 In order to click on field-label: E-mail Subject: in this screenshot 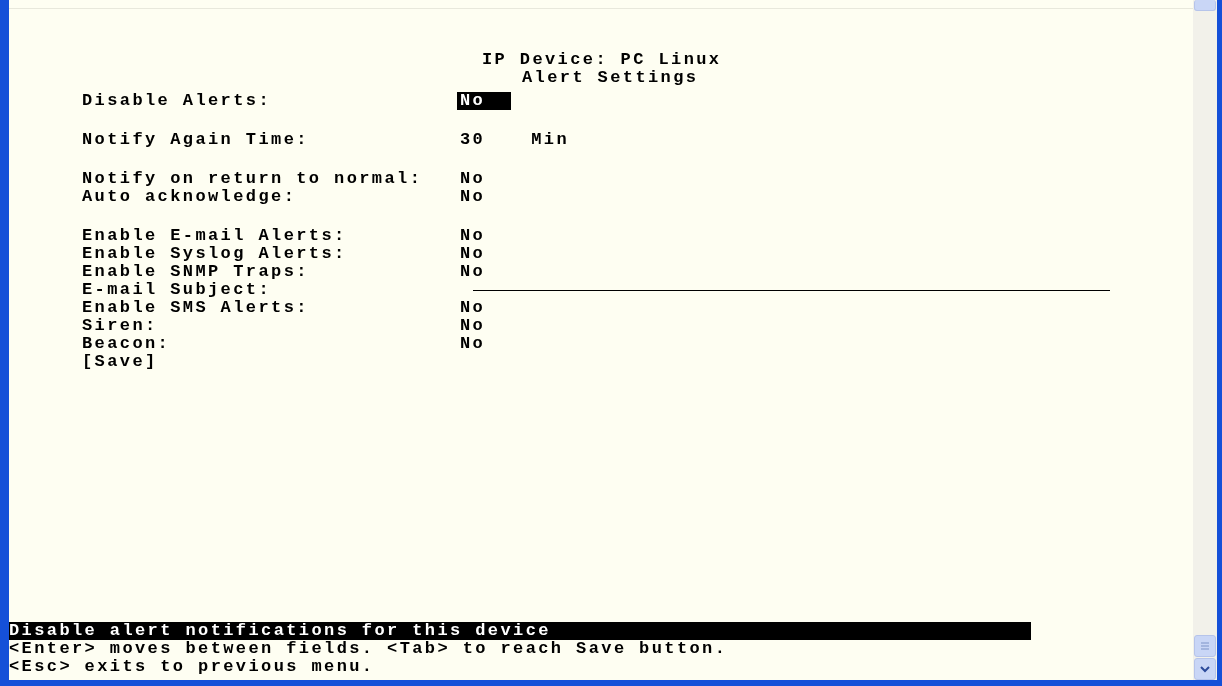, I will do `click(177, 290)`.